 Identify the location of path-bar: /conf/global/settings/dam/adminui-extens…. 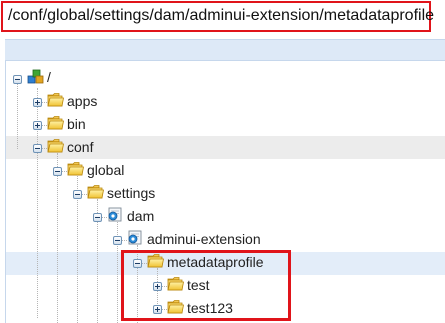
(218, 16).